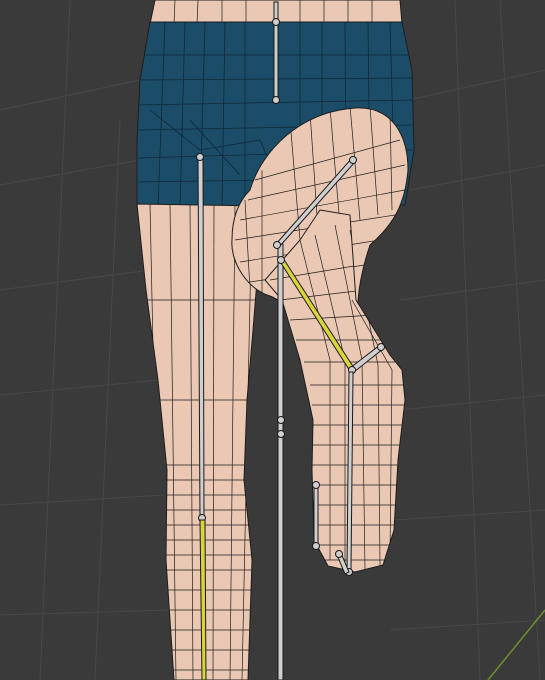  What do you see at coordinates (516, 644) in the screenshot?
I see `grid-axis-line` at bounding box center [516, 644].